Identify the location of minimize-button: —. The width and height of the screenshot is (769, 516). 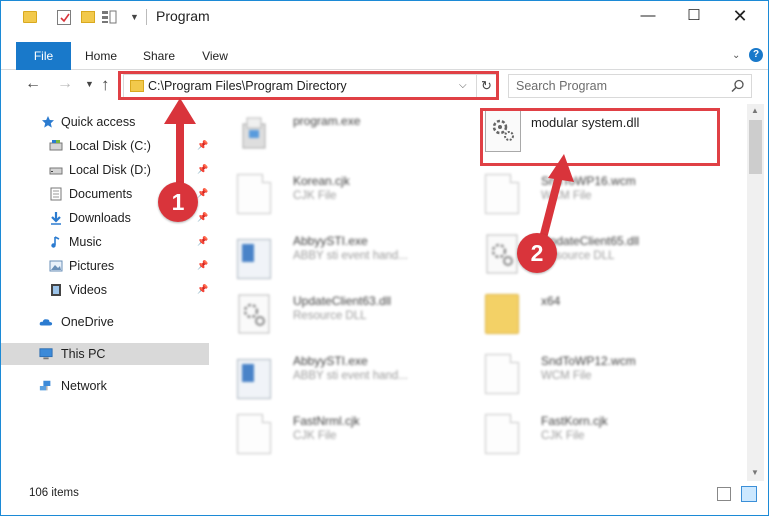
(648, 16).